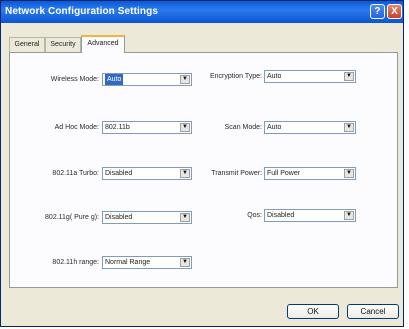  Describe the element at coordinates (75, 173) in the screenshot. I see `turbo-label: 802.11a Turbo:` at that location.